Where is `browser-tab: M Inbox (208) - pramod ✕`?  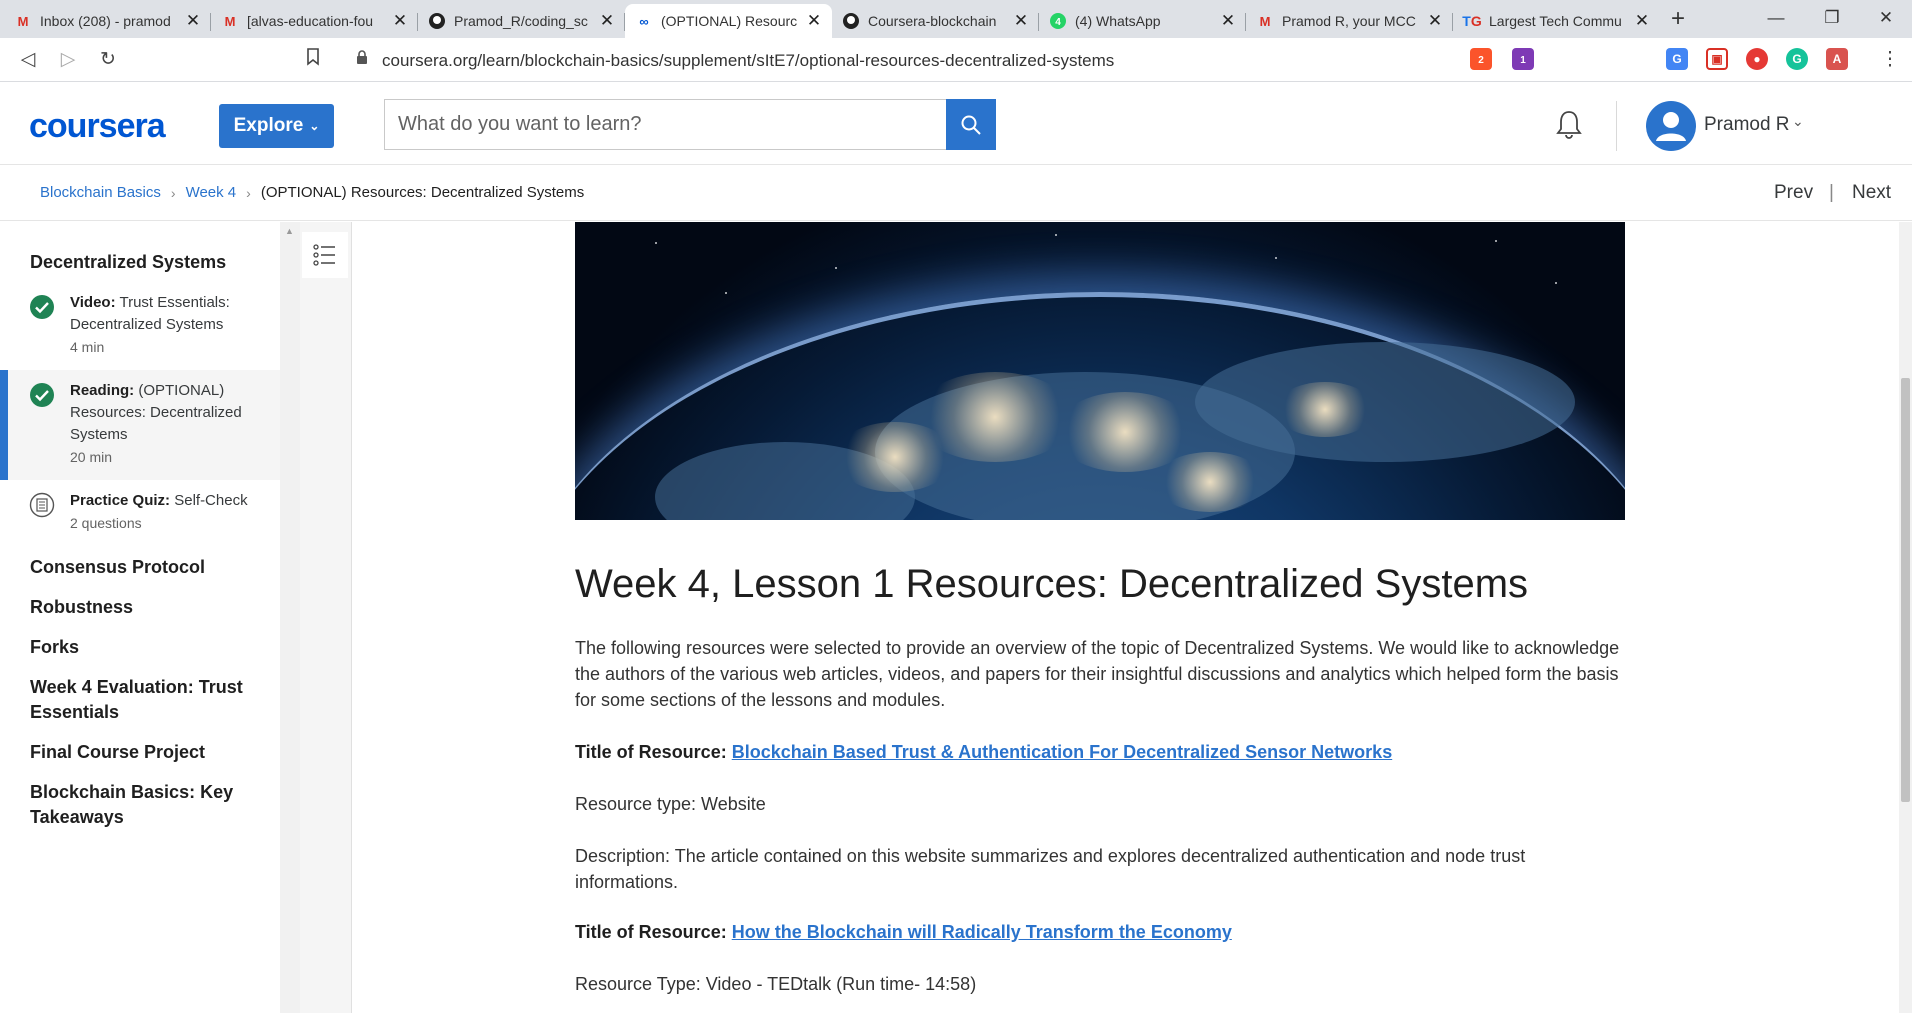
browser-tab: M Inbox (208) - pramod ✕ is located at coordinates (107, 21).